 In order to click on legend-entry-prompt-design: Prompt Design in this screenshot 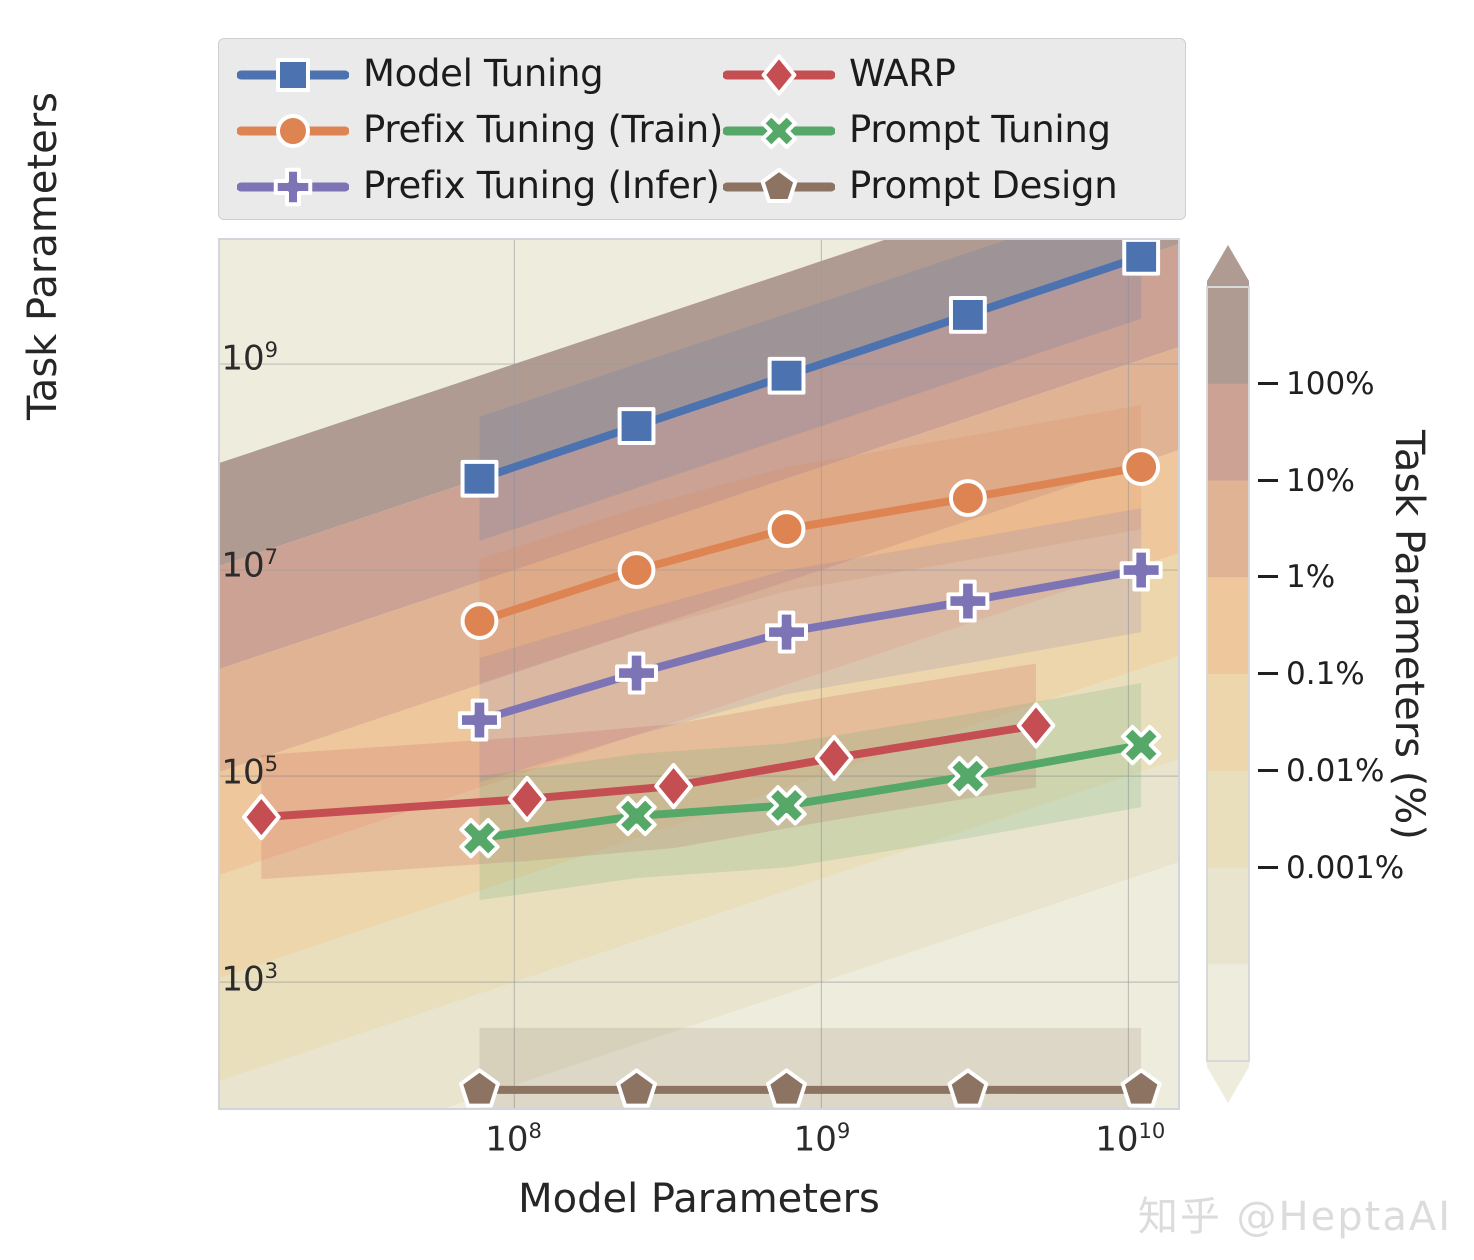, I will do `click(946, 185)`.